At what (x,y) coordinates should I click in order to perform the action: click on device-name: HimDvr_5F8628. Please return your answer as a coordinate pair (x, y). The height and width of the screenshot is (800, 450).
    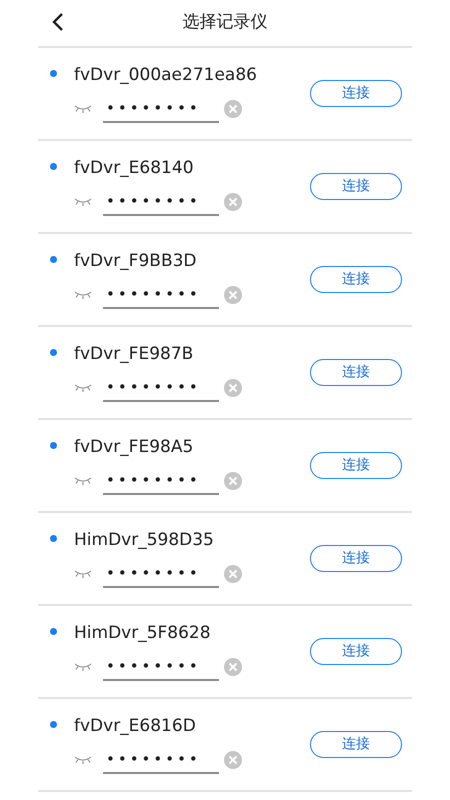
    Looking at the image, I should click on (142, 633).